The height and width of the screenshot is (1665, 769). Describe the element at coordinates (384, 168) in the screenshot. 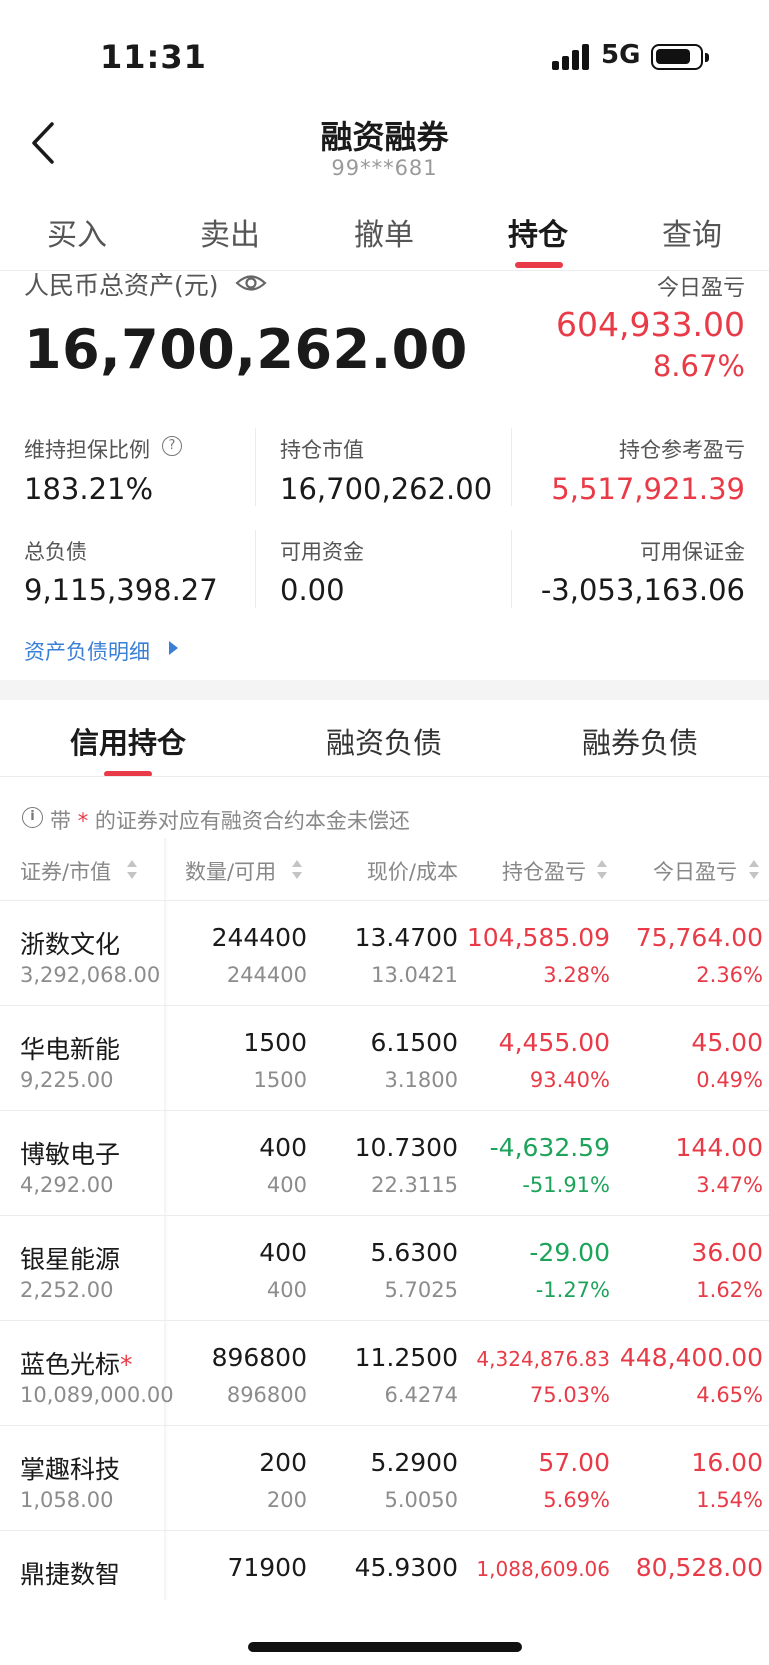

I see `account-number: 99***681` at that location.